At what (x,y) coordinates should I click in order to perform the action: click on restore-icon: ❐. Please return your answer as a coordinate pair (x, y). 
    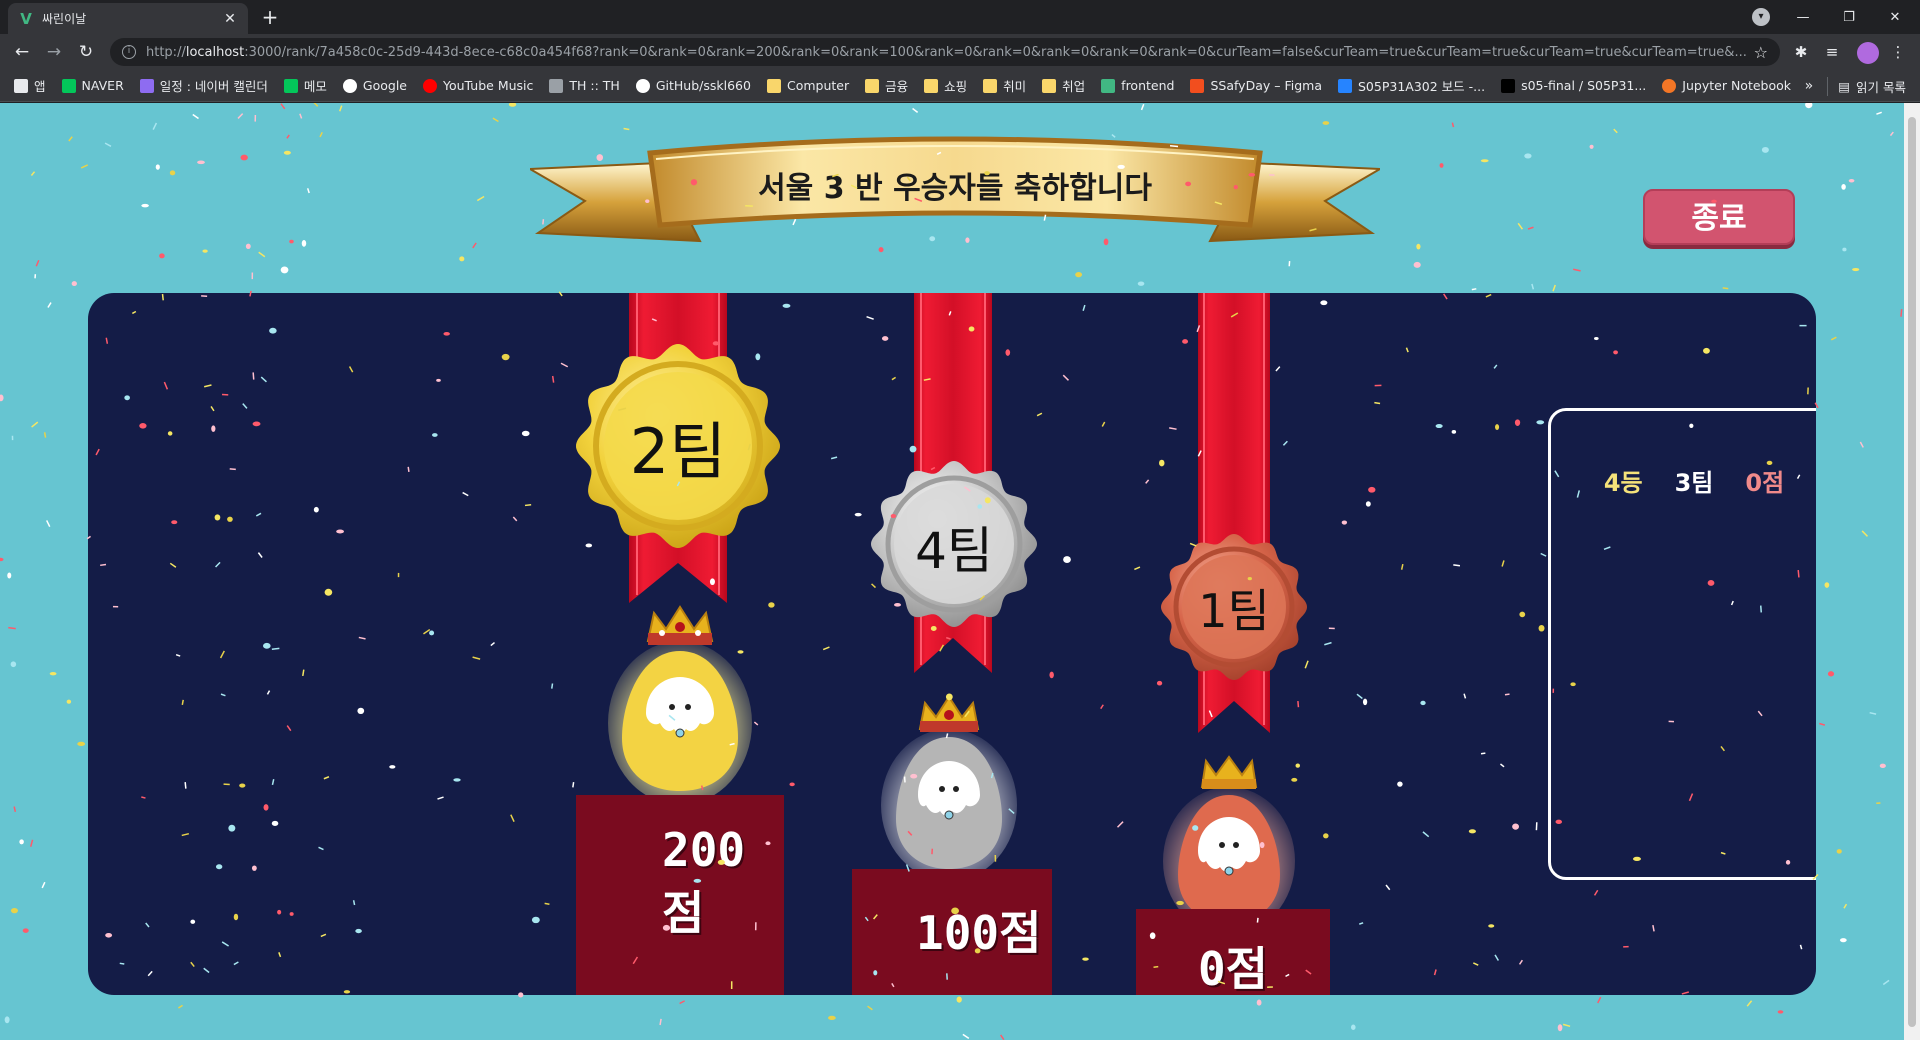
    Looking at the image, I should click on (1849, 17).